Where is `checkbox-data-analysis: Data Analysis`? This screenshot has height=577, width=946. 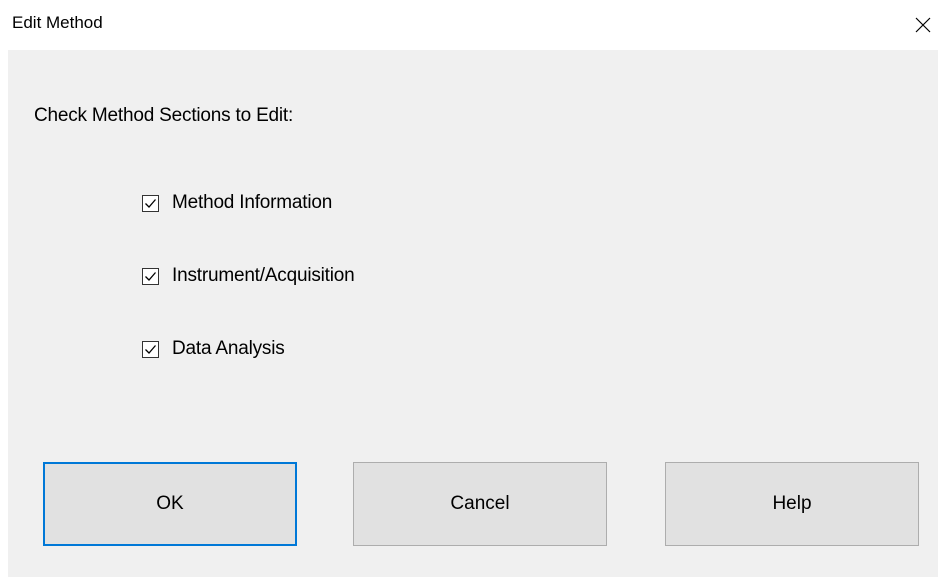 checkbox-data-analysis: Data Analysis is located at coordinates (213, 349).